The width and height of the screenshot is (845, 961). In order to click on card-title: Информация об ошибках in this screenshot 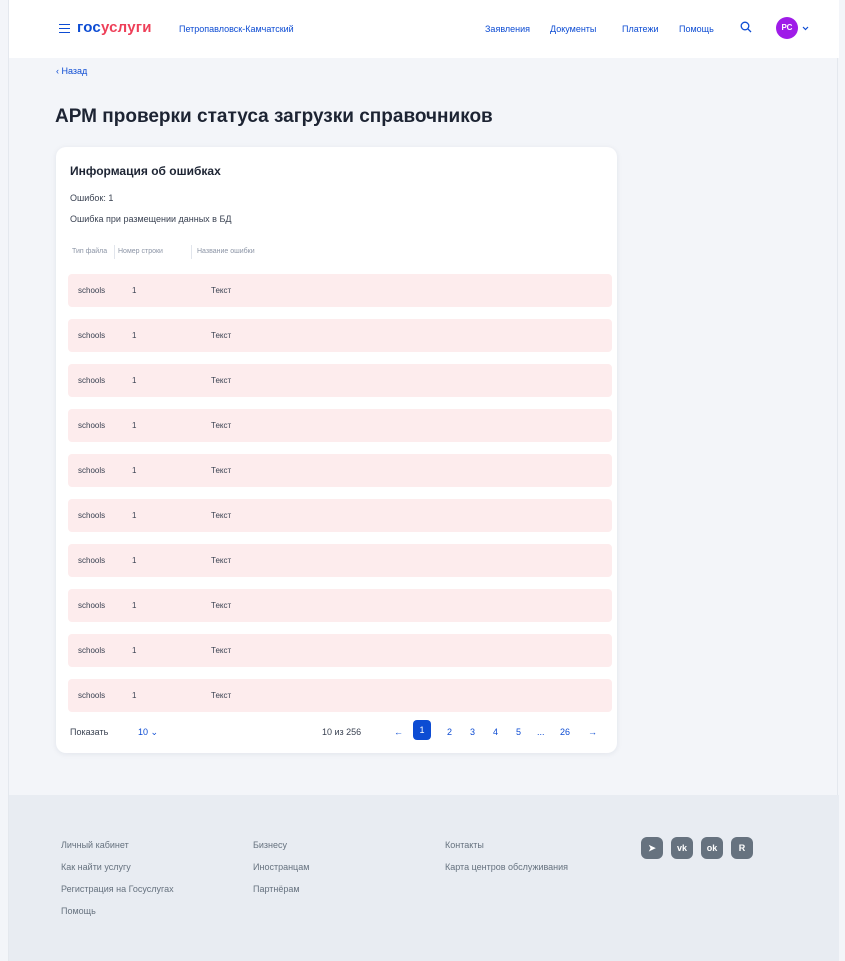, I will do `click(145, 171)`.